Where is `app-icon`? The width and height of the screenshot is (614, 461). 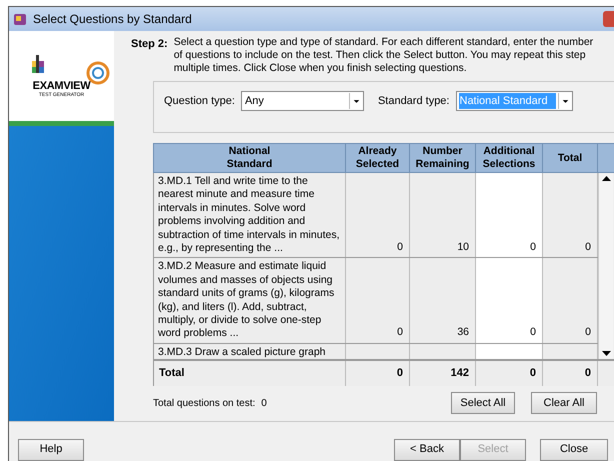 app-icon is located at coordinates (20, 19).